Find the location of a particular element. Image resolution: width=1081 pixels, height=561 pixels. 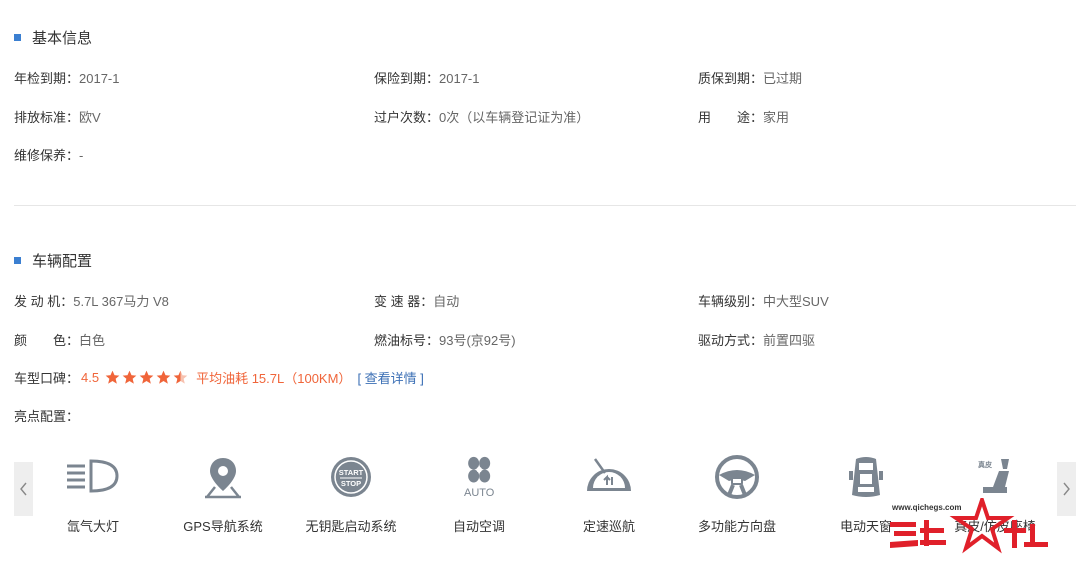

insurance-expiry: 保险到期：2017-1 is located at coordinates (427, 77).